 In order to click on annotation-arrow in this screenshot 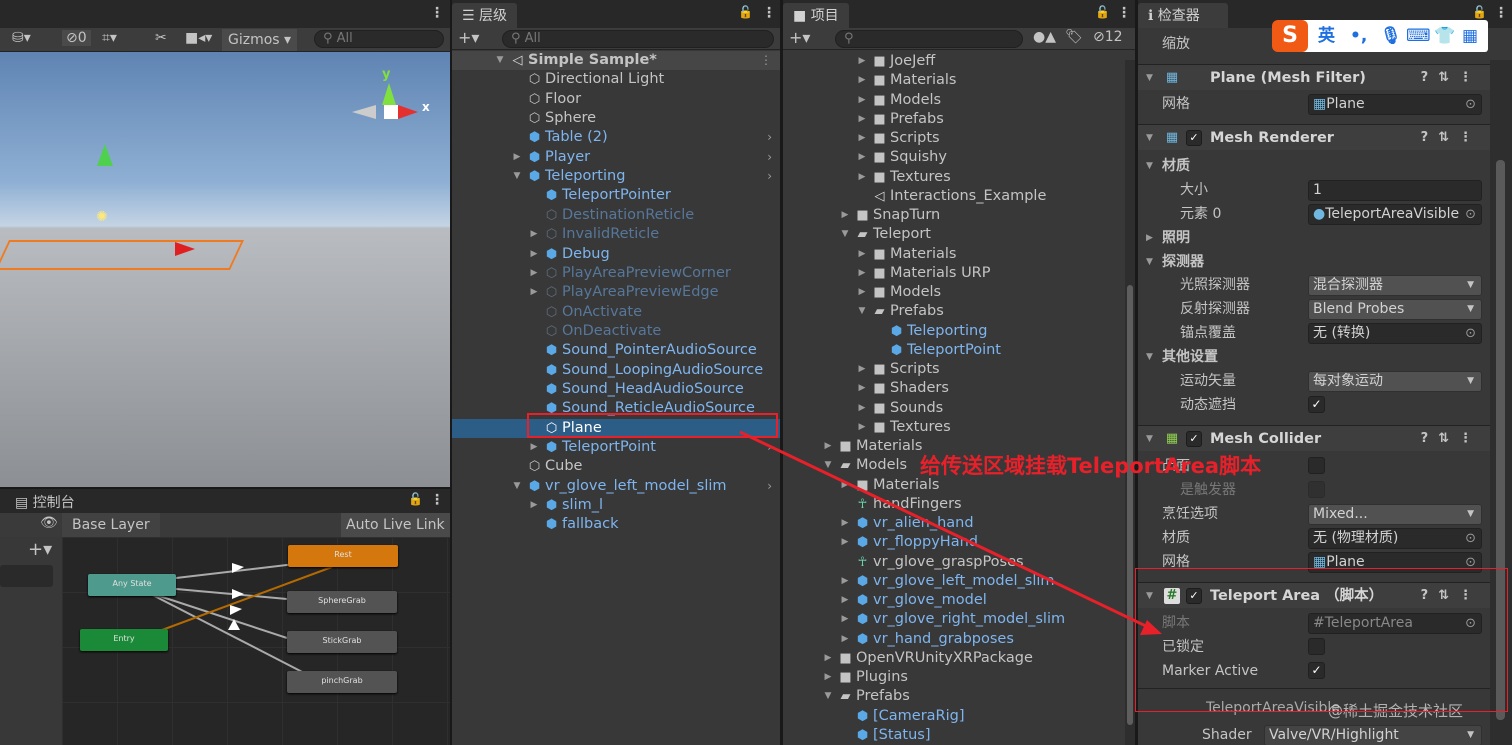, I will do `click(950, 532)`.